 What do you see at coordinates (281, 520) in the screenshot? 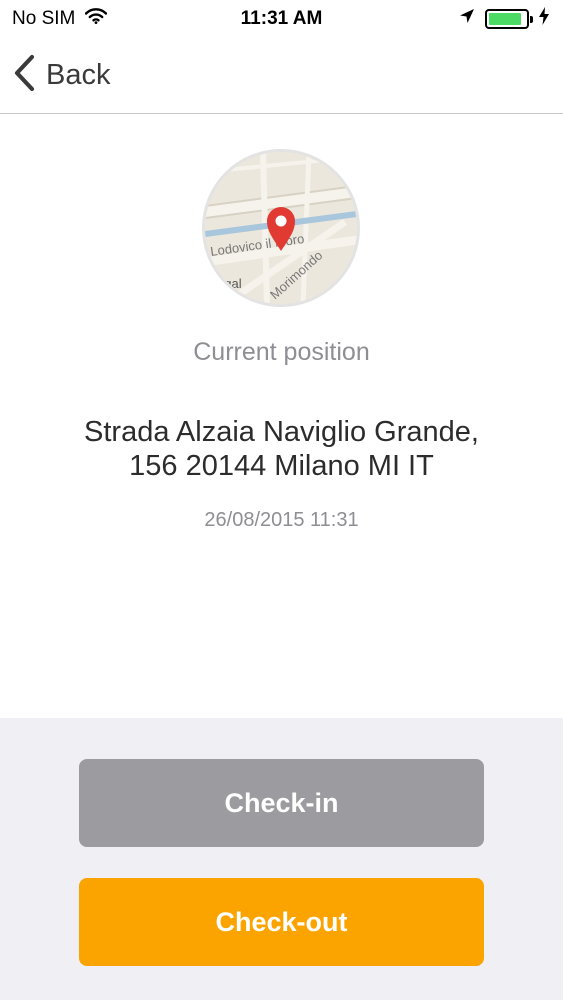
I see `timestamp: 26/08/2015 11:31` at bounding box center [281, 520].